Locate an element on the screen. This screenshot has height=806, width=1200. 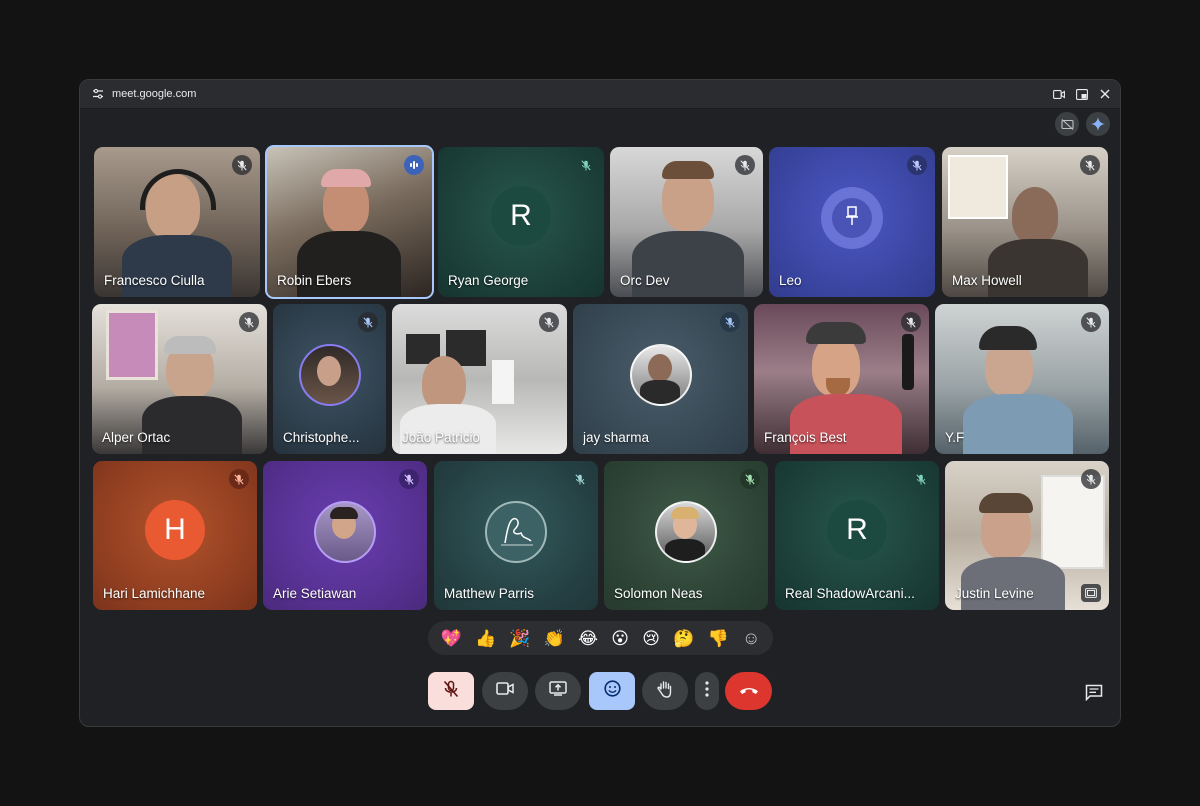
reaction-surprised: 😮 is located at coordinates (620, 638).